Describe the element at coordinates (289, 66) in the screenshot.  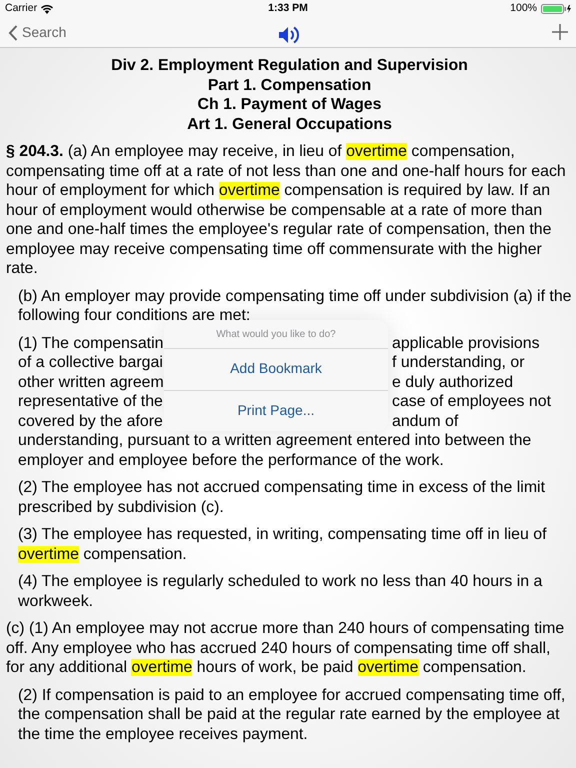
I see `section-heading: Div 2. Employment Regulation and Supervision` at that location.